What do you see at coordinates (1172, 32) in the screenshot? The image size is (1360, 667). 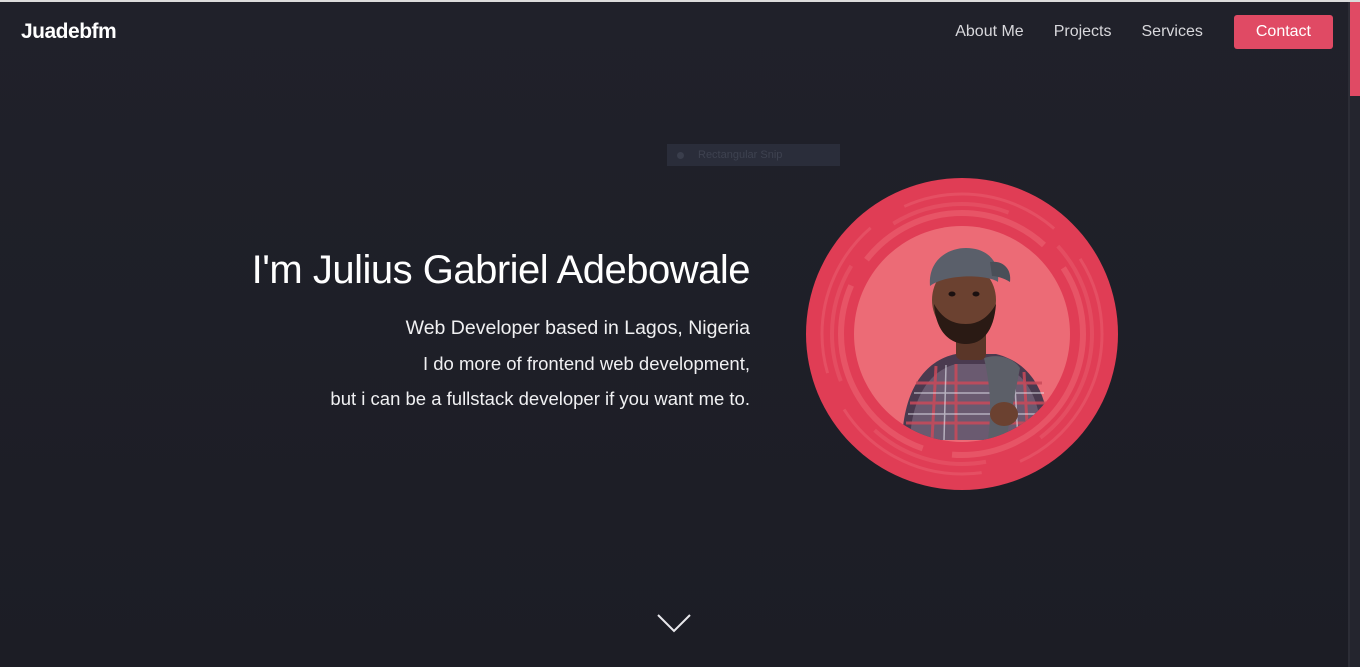 I see `nav-services: Services` at bounding box center [1172, 32].